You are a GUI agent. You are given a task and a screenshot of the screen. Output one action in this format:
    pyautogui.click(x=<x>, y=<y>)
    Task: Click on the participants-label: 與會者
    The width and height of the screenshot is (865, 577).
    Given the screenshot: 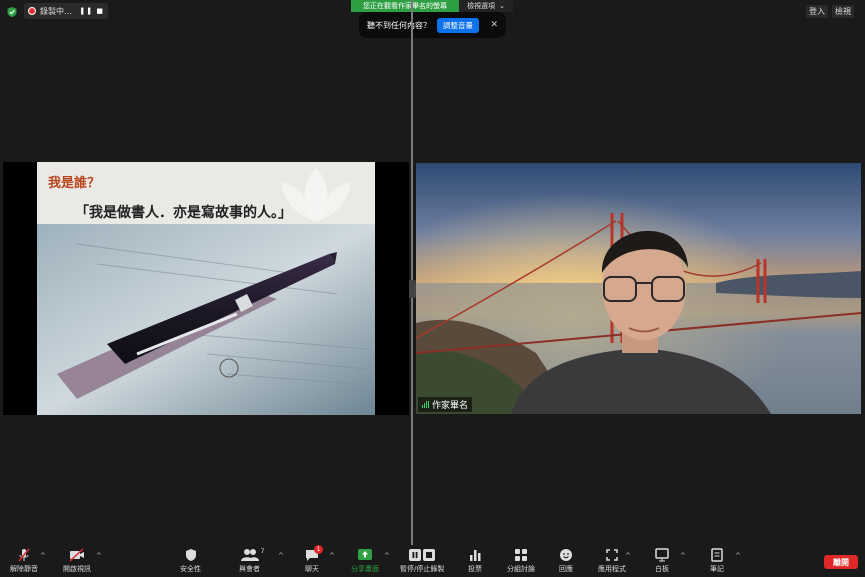 What is the action you would take?
    pyautogui.click(x=249, y=569)
    